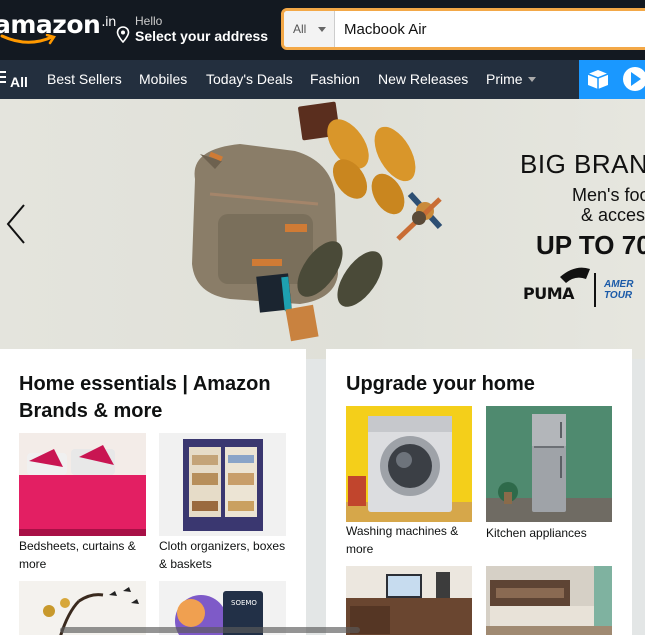 The width and height of the screenshot is (645, 635). Describe the element at coordinates (612, 79) in the screenshot. I see `prime-video-promo` at that location.